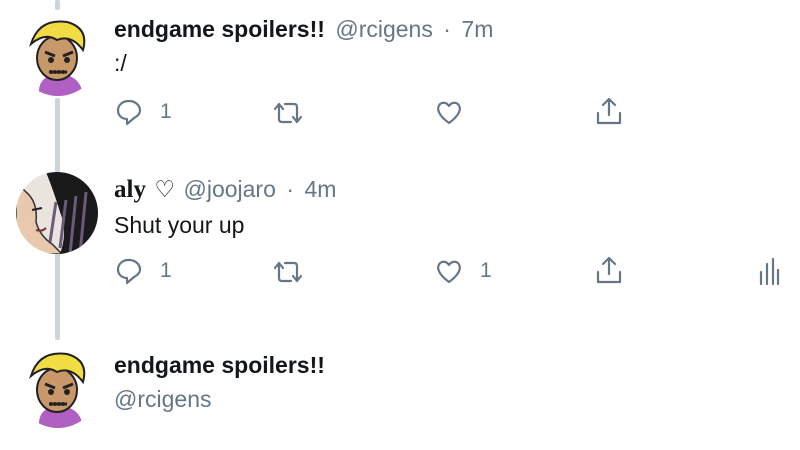 This screenshot has height=450, width=800. What do you see at coordinates (57, 5) in the screenshot?
I see `thread-line-top` at bounding box center [57, 5].